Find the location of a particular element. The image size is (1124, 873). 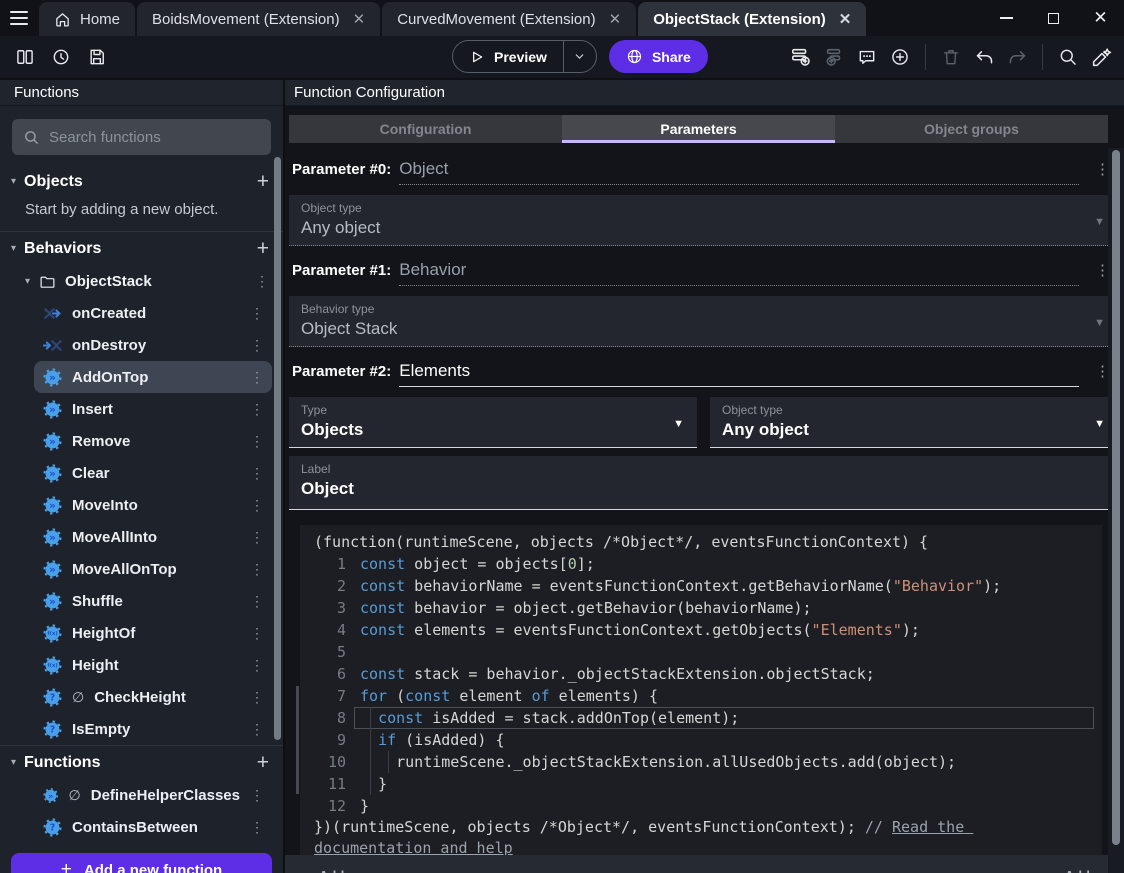

sidebar-scrollbar is located at coordinates (277, 448).